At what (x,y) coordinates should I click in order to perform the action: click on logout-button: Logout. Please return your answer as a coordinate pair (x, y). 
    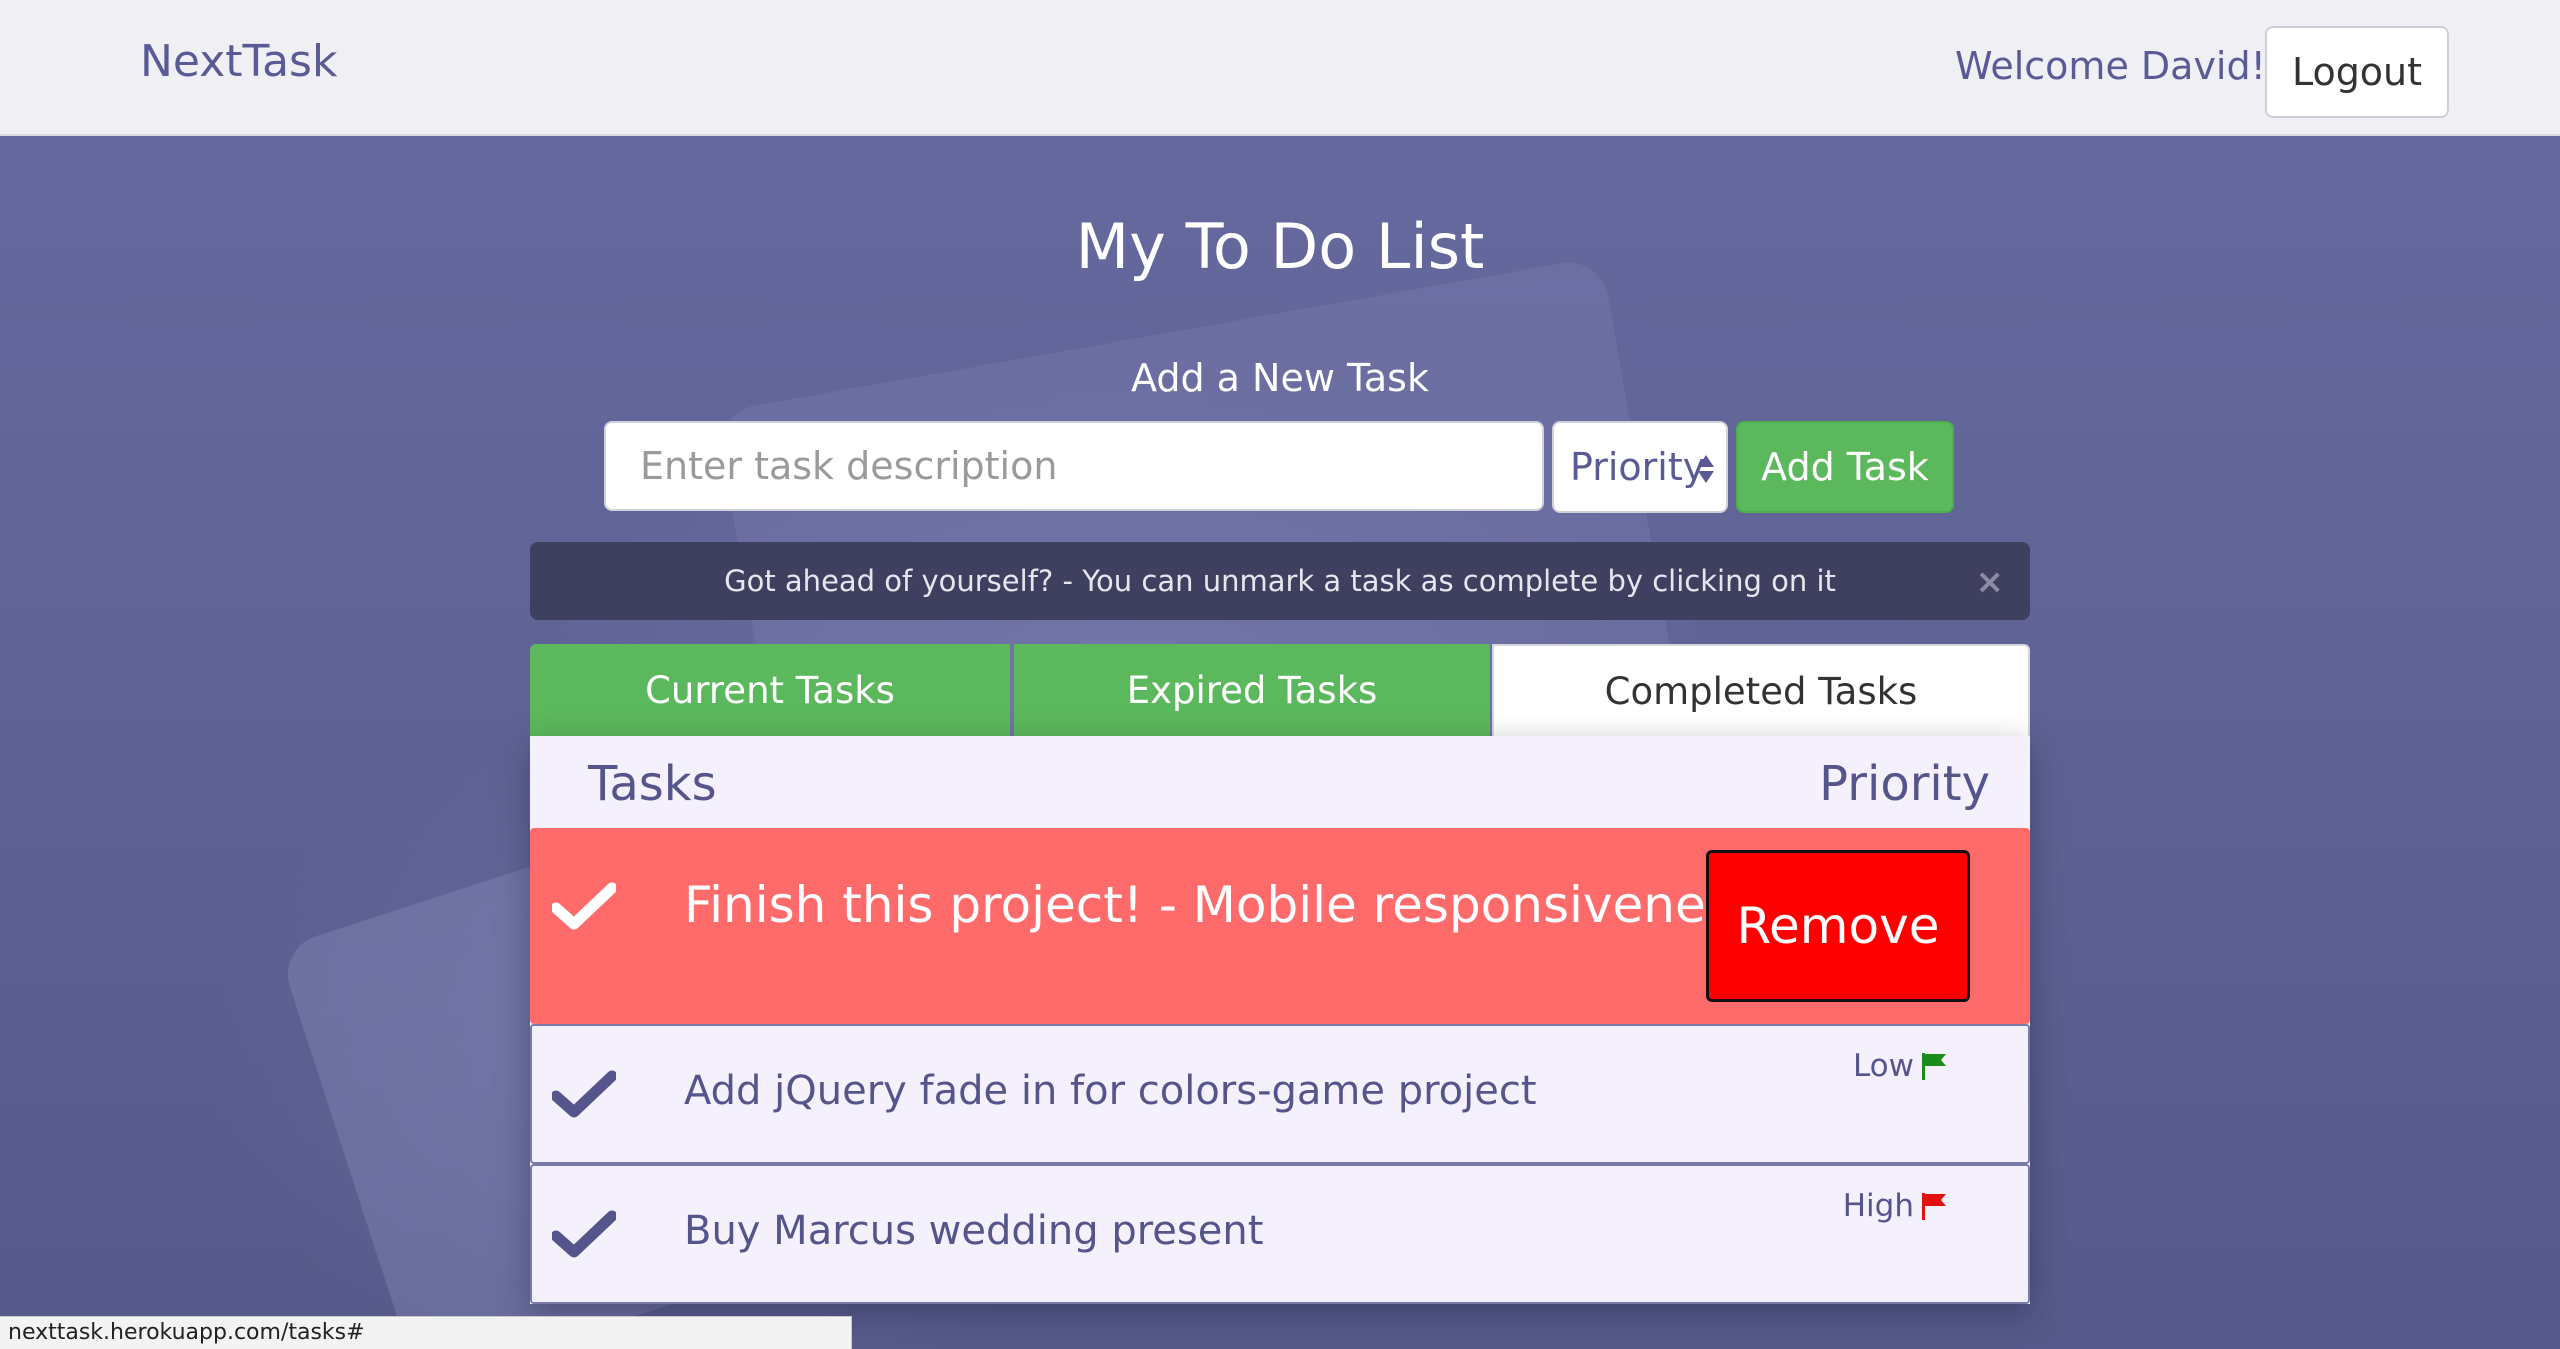
    Looking at the image, I should click on (2357, 72).